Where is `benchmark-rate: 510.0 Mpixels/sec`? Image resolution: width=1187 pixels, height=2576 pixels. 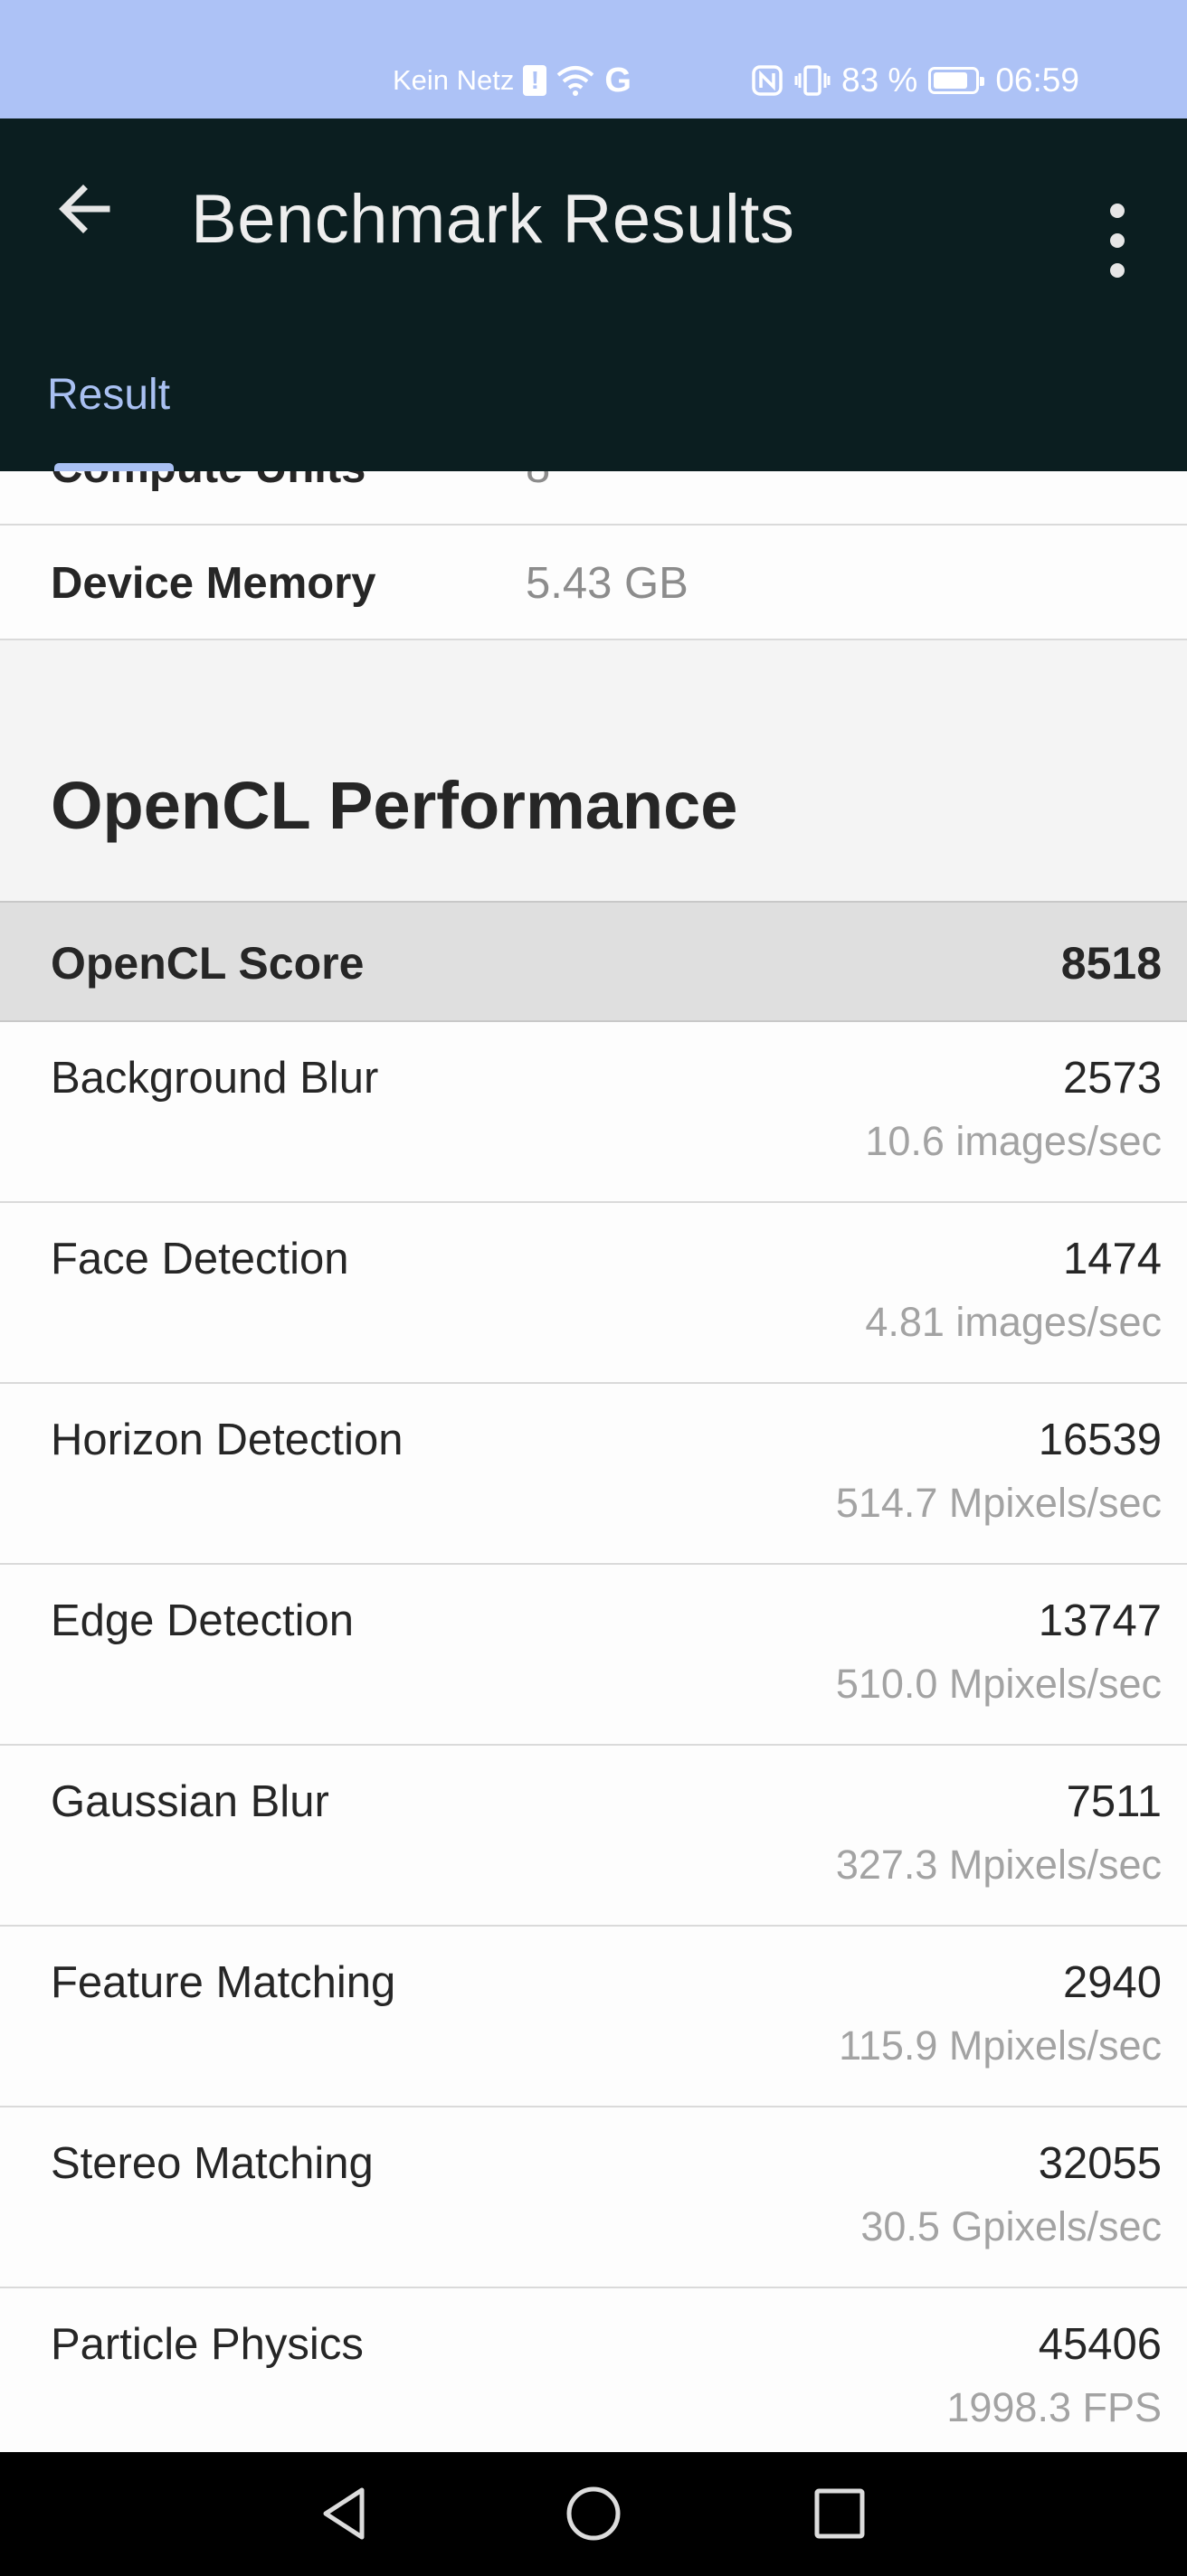 benchmark-rate: 510.0 Mpixels/sec is located at coordinates (998, 1684).